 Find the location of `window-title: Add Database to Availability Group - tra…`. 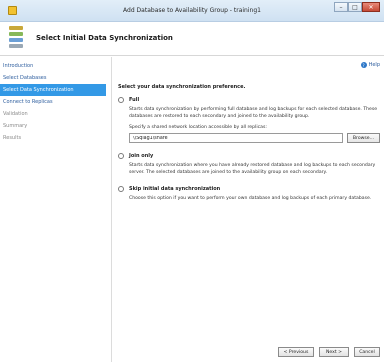

window-title: Add Database to Availability Group - tra… is located at coordinates (192, 10).